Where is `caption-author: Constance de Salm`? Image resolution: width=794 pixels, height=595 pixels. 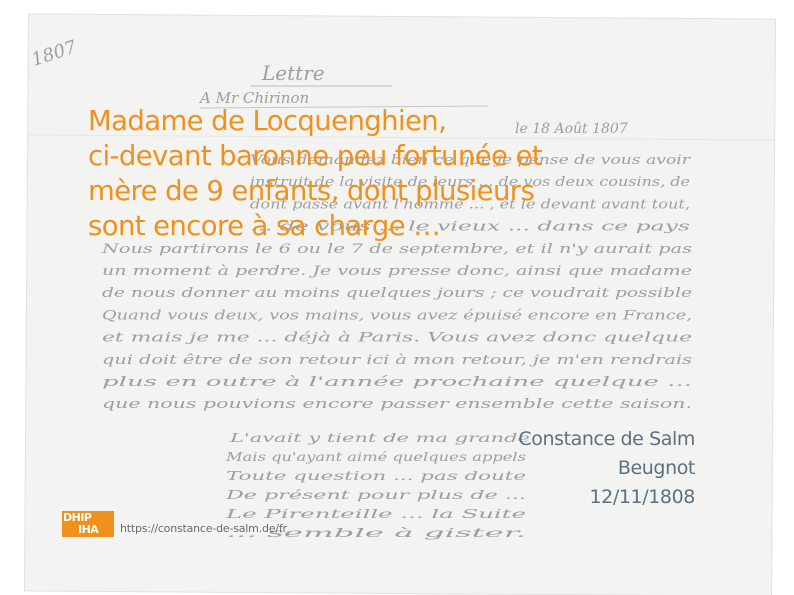
caption-author: Constance de Salm is located at coordinates (606, 439).